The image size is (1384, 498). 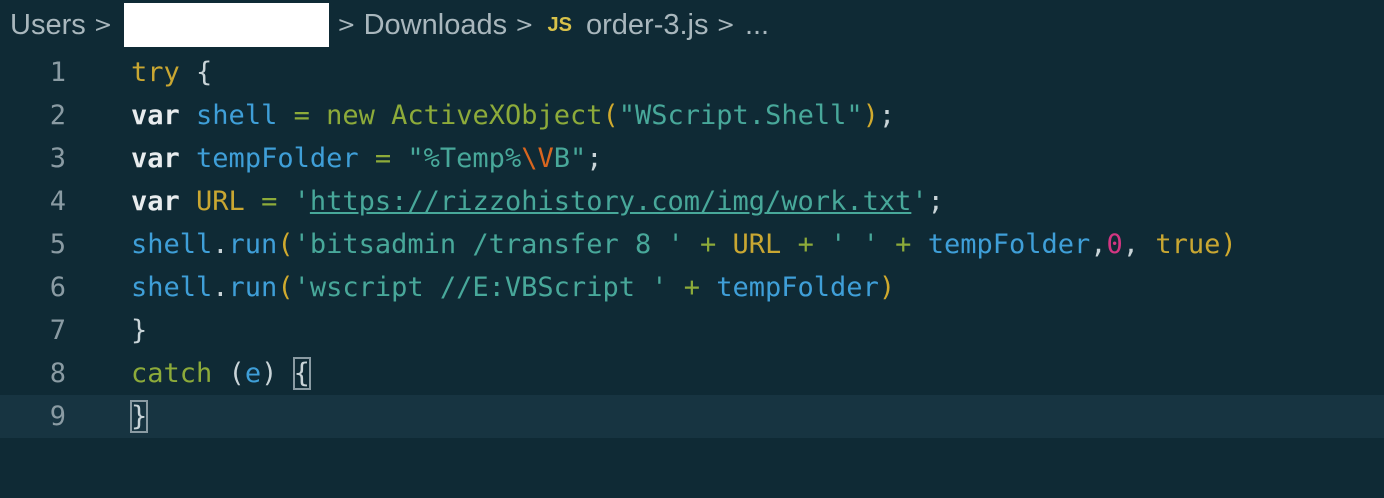 I want to click on line-number: 4, so click(x=57, y=201).